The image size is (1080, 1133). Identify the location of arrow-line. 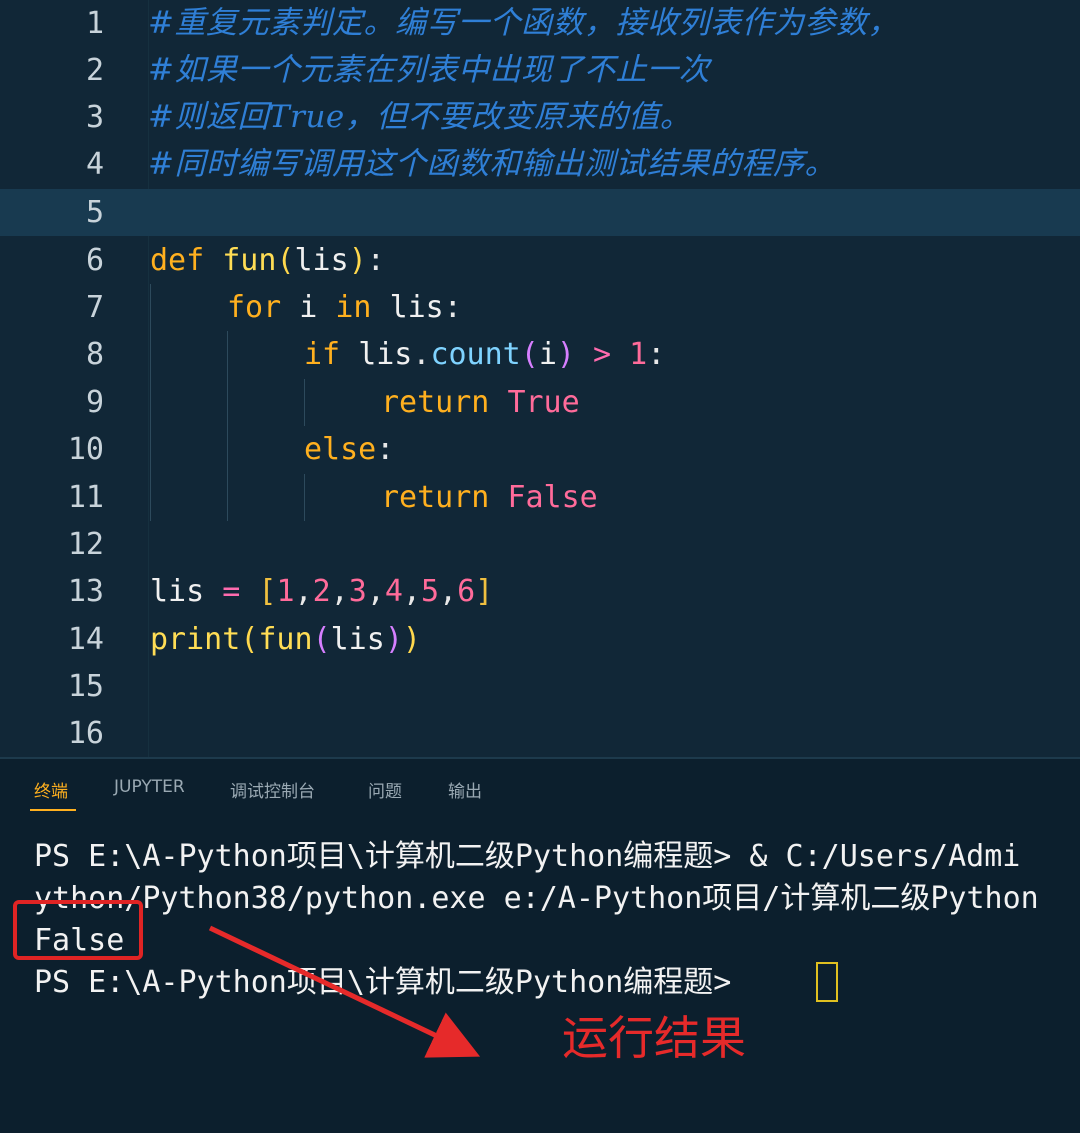
(344, 991).